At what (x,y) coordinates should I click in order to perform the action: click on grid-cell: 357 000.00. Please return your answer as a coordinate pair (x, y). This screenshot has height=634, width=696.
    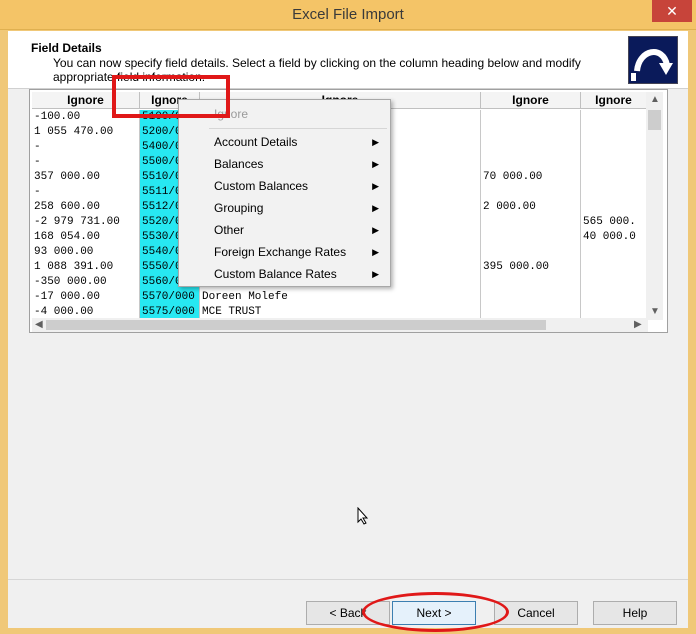
    Looking at the image, I should click on (85, 177).